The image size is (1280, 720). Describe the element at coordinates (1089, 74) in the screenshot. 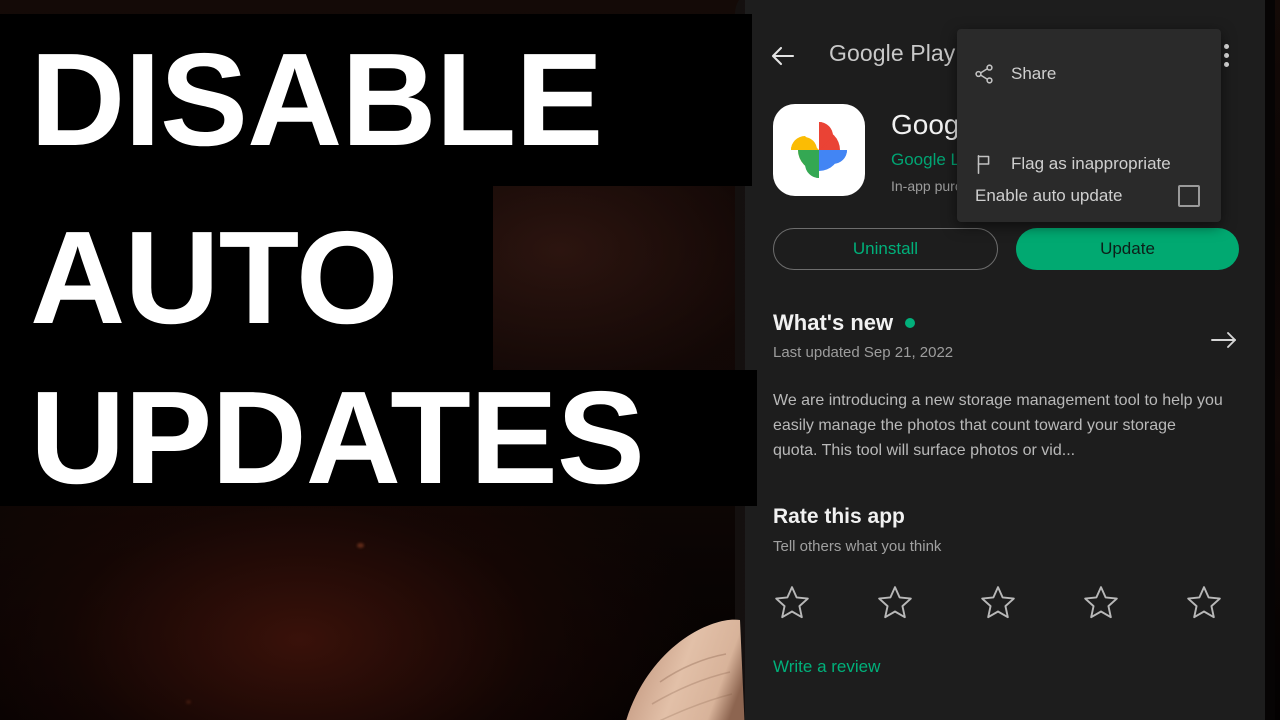

I see `menu-item-share: Share` at that location.